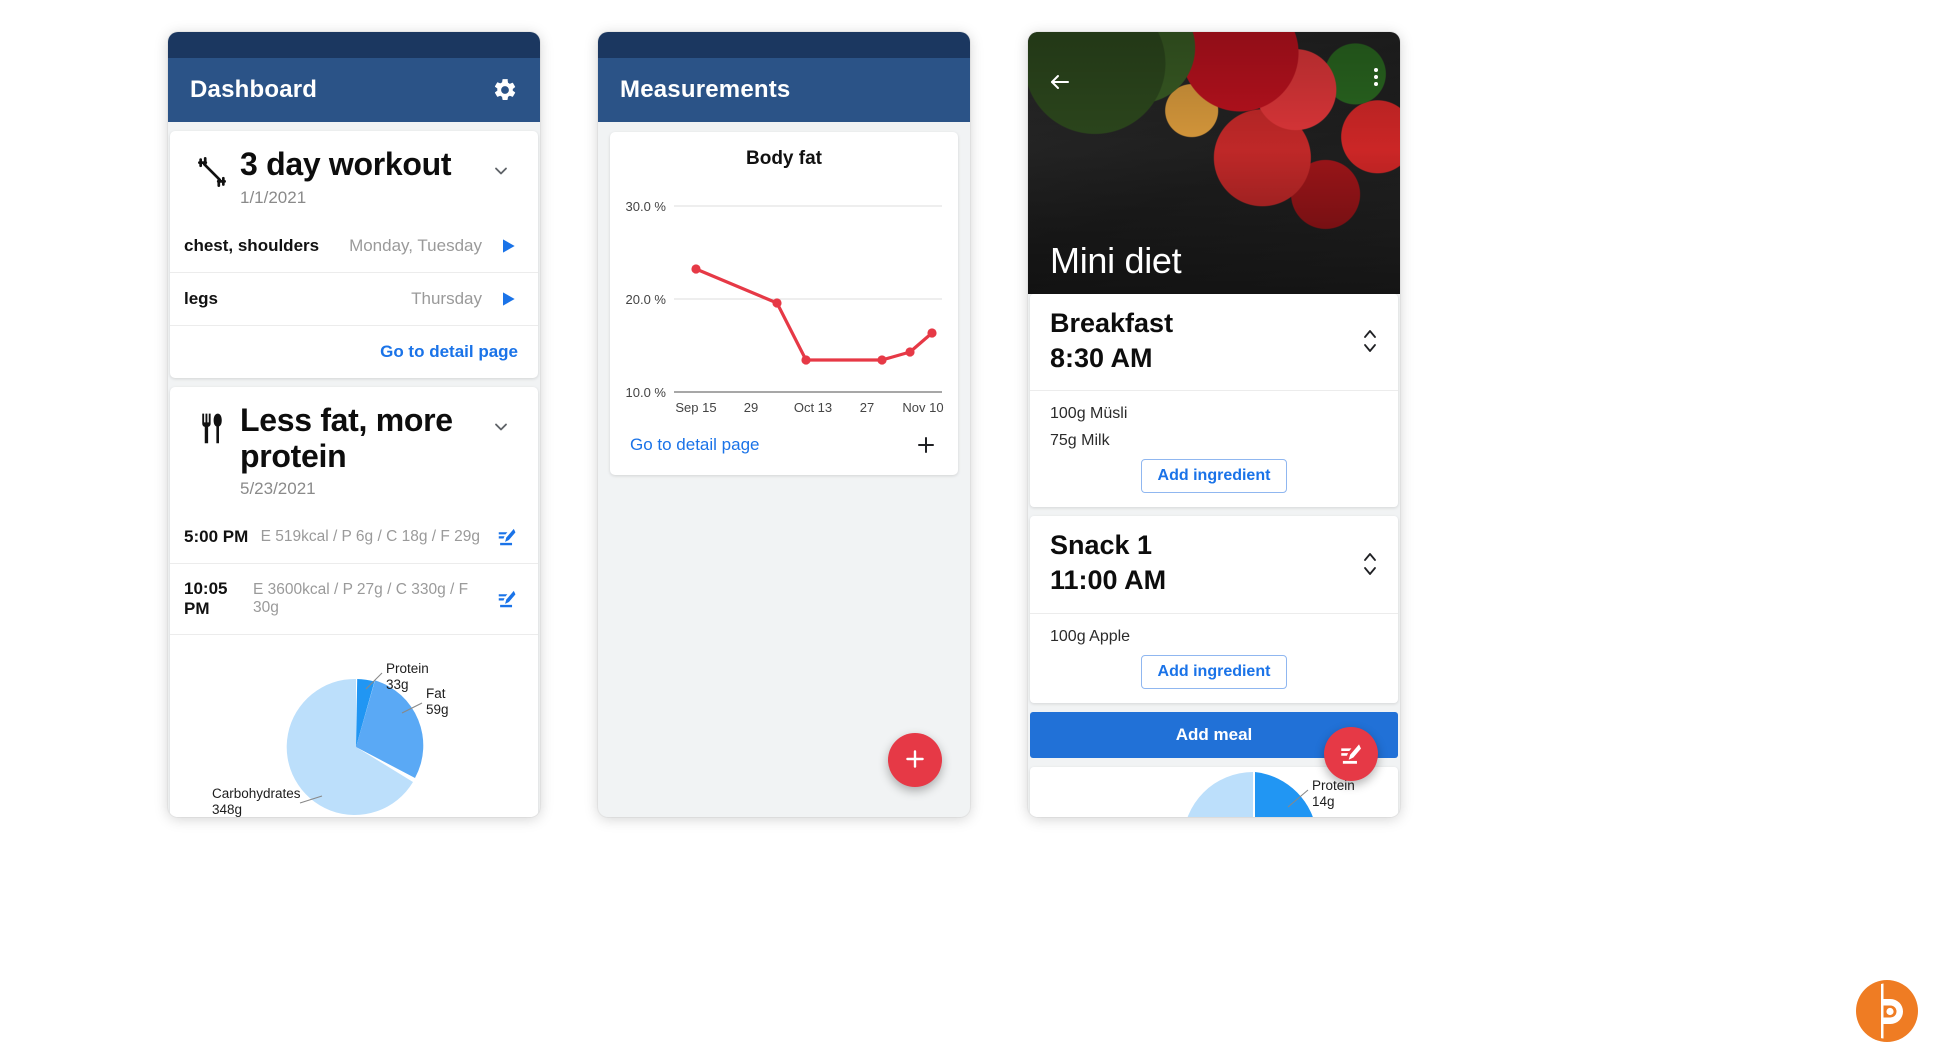 The height and width of the screenshot is (1062, 1950). I want to click on cutlery-icon, so click(212, 424).